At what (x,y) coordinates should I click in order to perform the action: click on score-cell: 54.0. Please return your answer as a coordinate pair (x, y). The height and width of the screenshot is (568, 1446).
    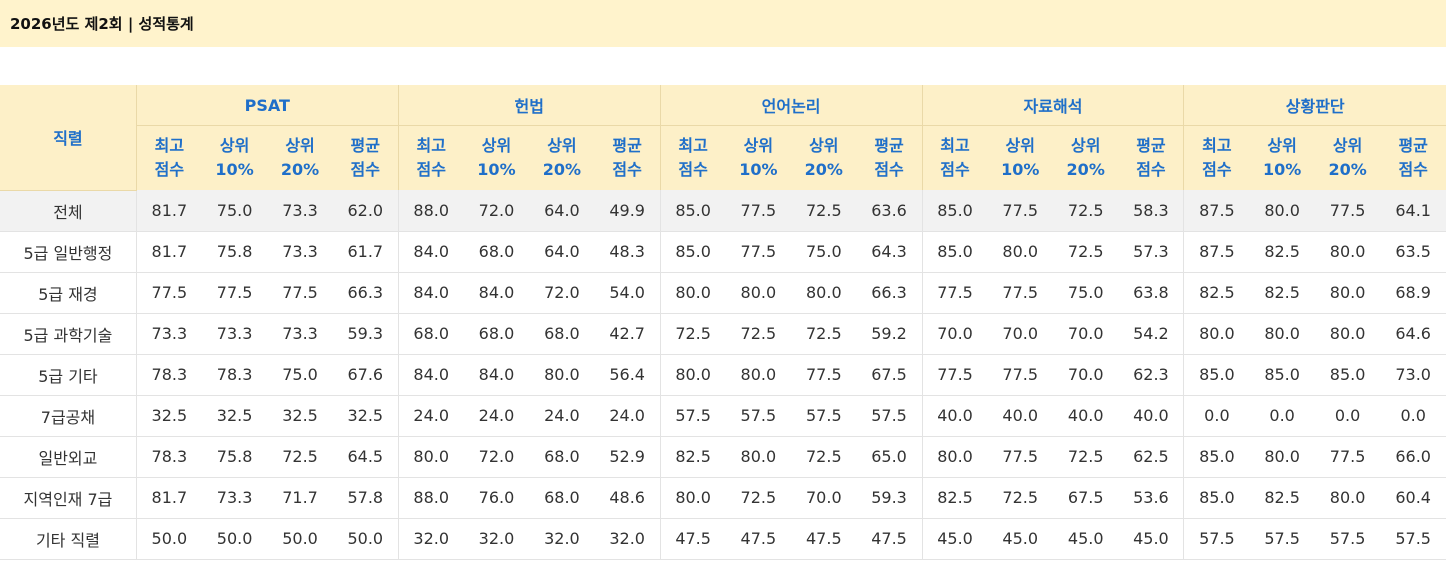
    Looking at the image, I should click on (627, 293).